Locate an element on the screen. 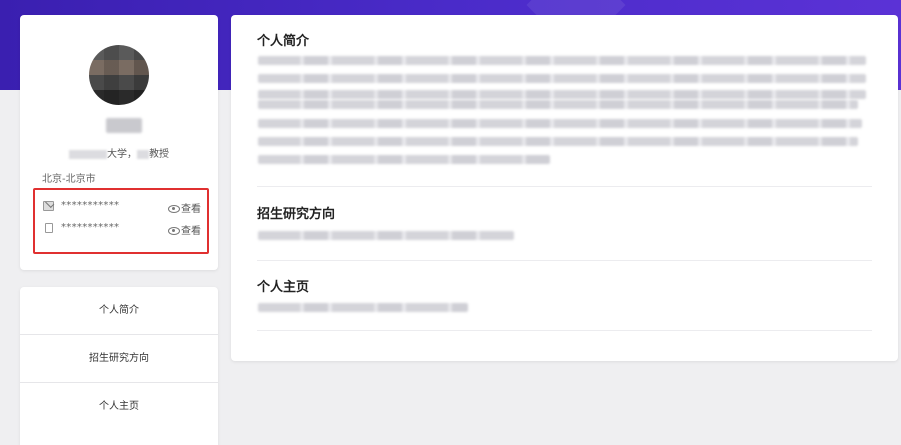 Image resolution: width=901 pixels, height=445 pixels. email-masked: *********** is located at coordinates (90, 205).